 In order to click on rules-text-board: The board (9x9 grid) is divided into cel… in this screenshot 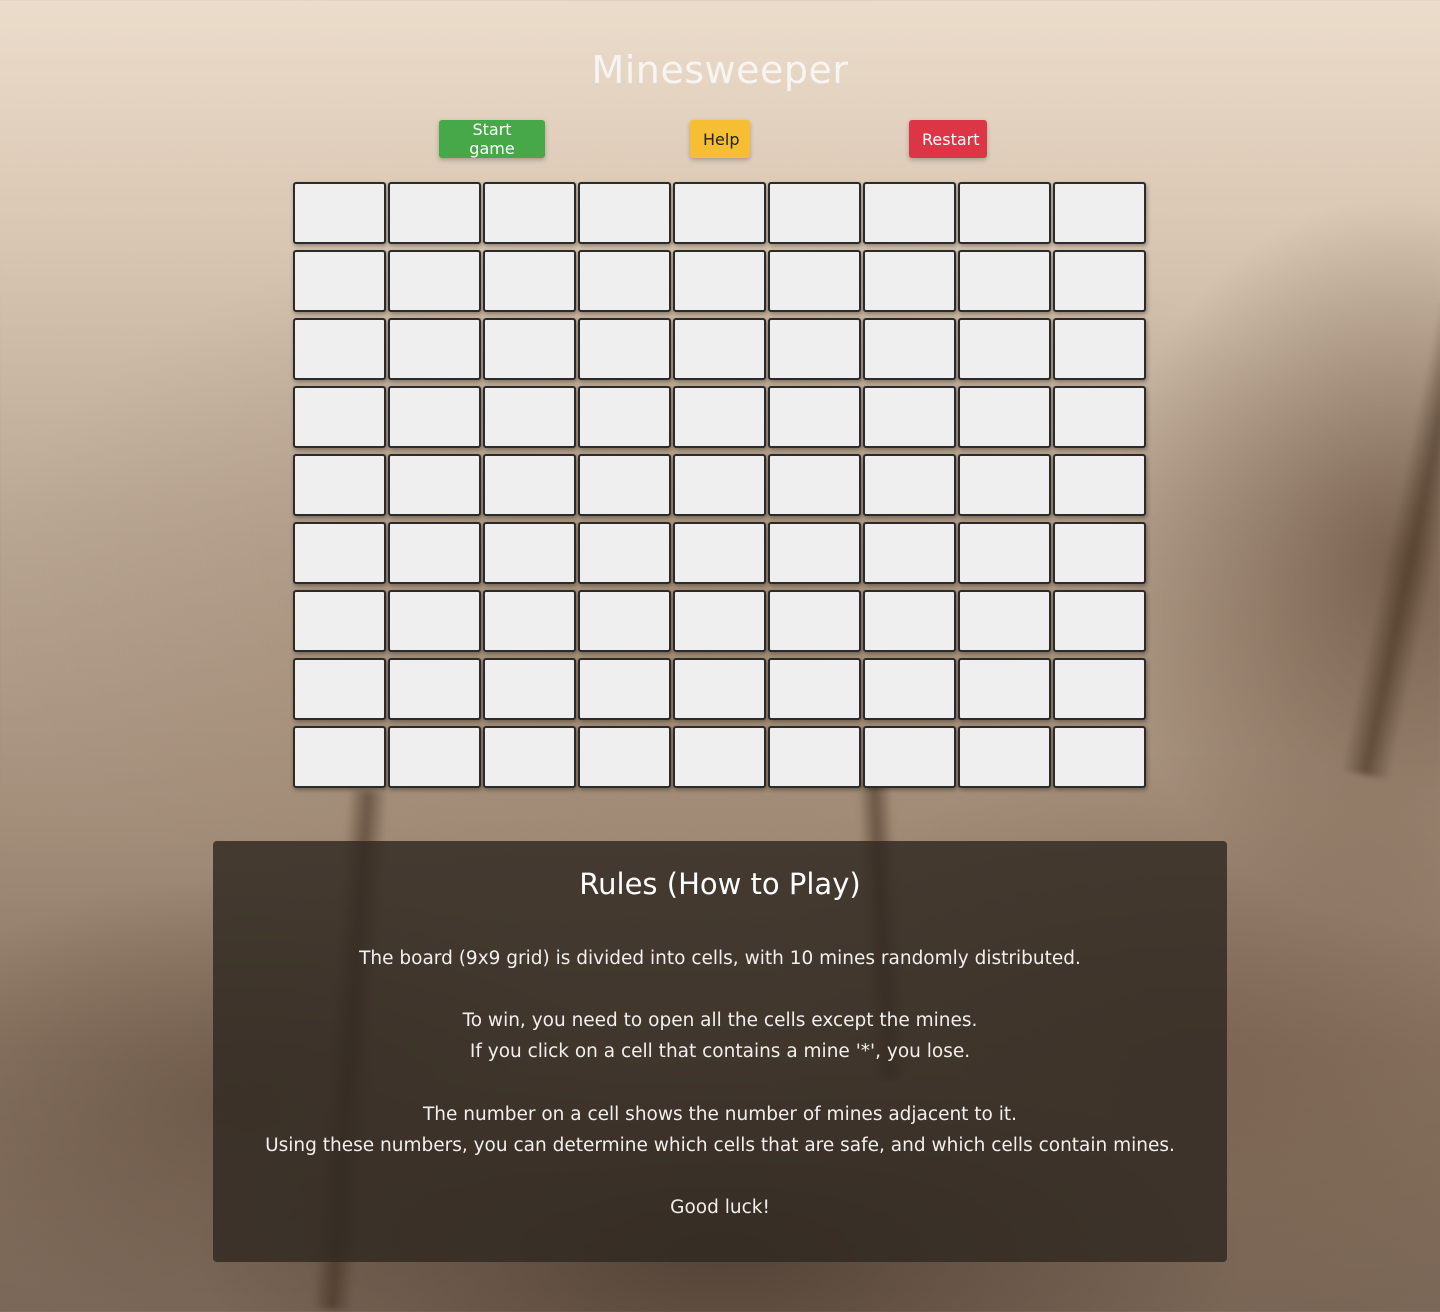, I will do `click(720, 958)`.